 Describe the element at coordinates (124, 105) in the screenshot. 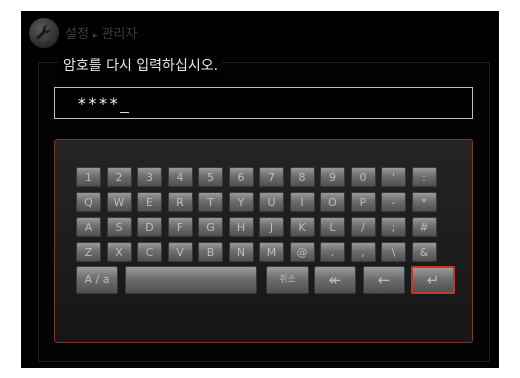

I see `text-caret` at that location.